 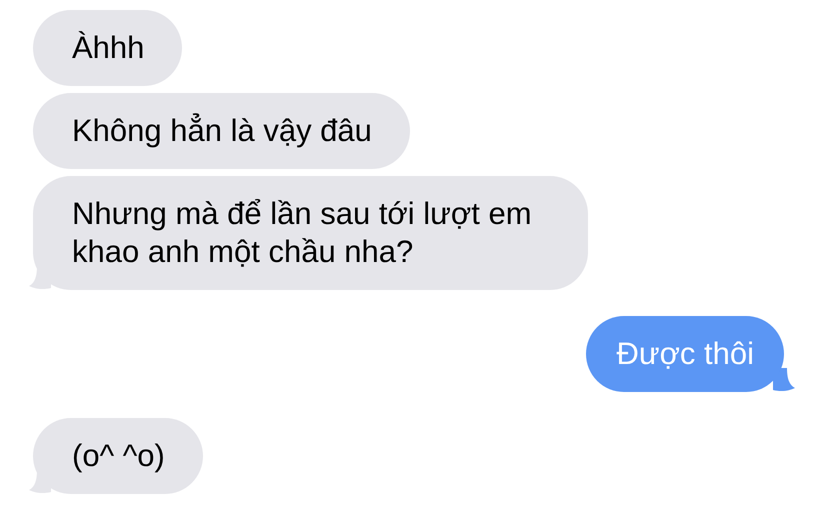 What do you see at coordinates (310, 233) in the screenshot?
I see `received-message-bubble: Nhưng mà để lần sau tới lượt em khao anh một chầu nha?` at bounding box center [310, 233].